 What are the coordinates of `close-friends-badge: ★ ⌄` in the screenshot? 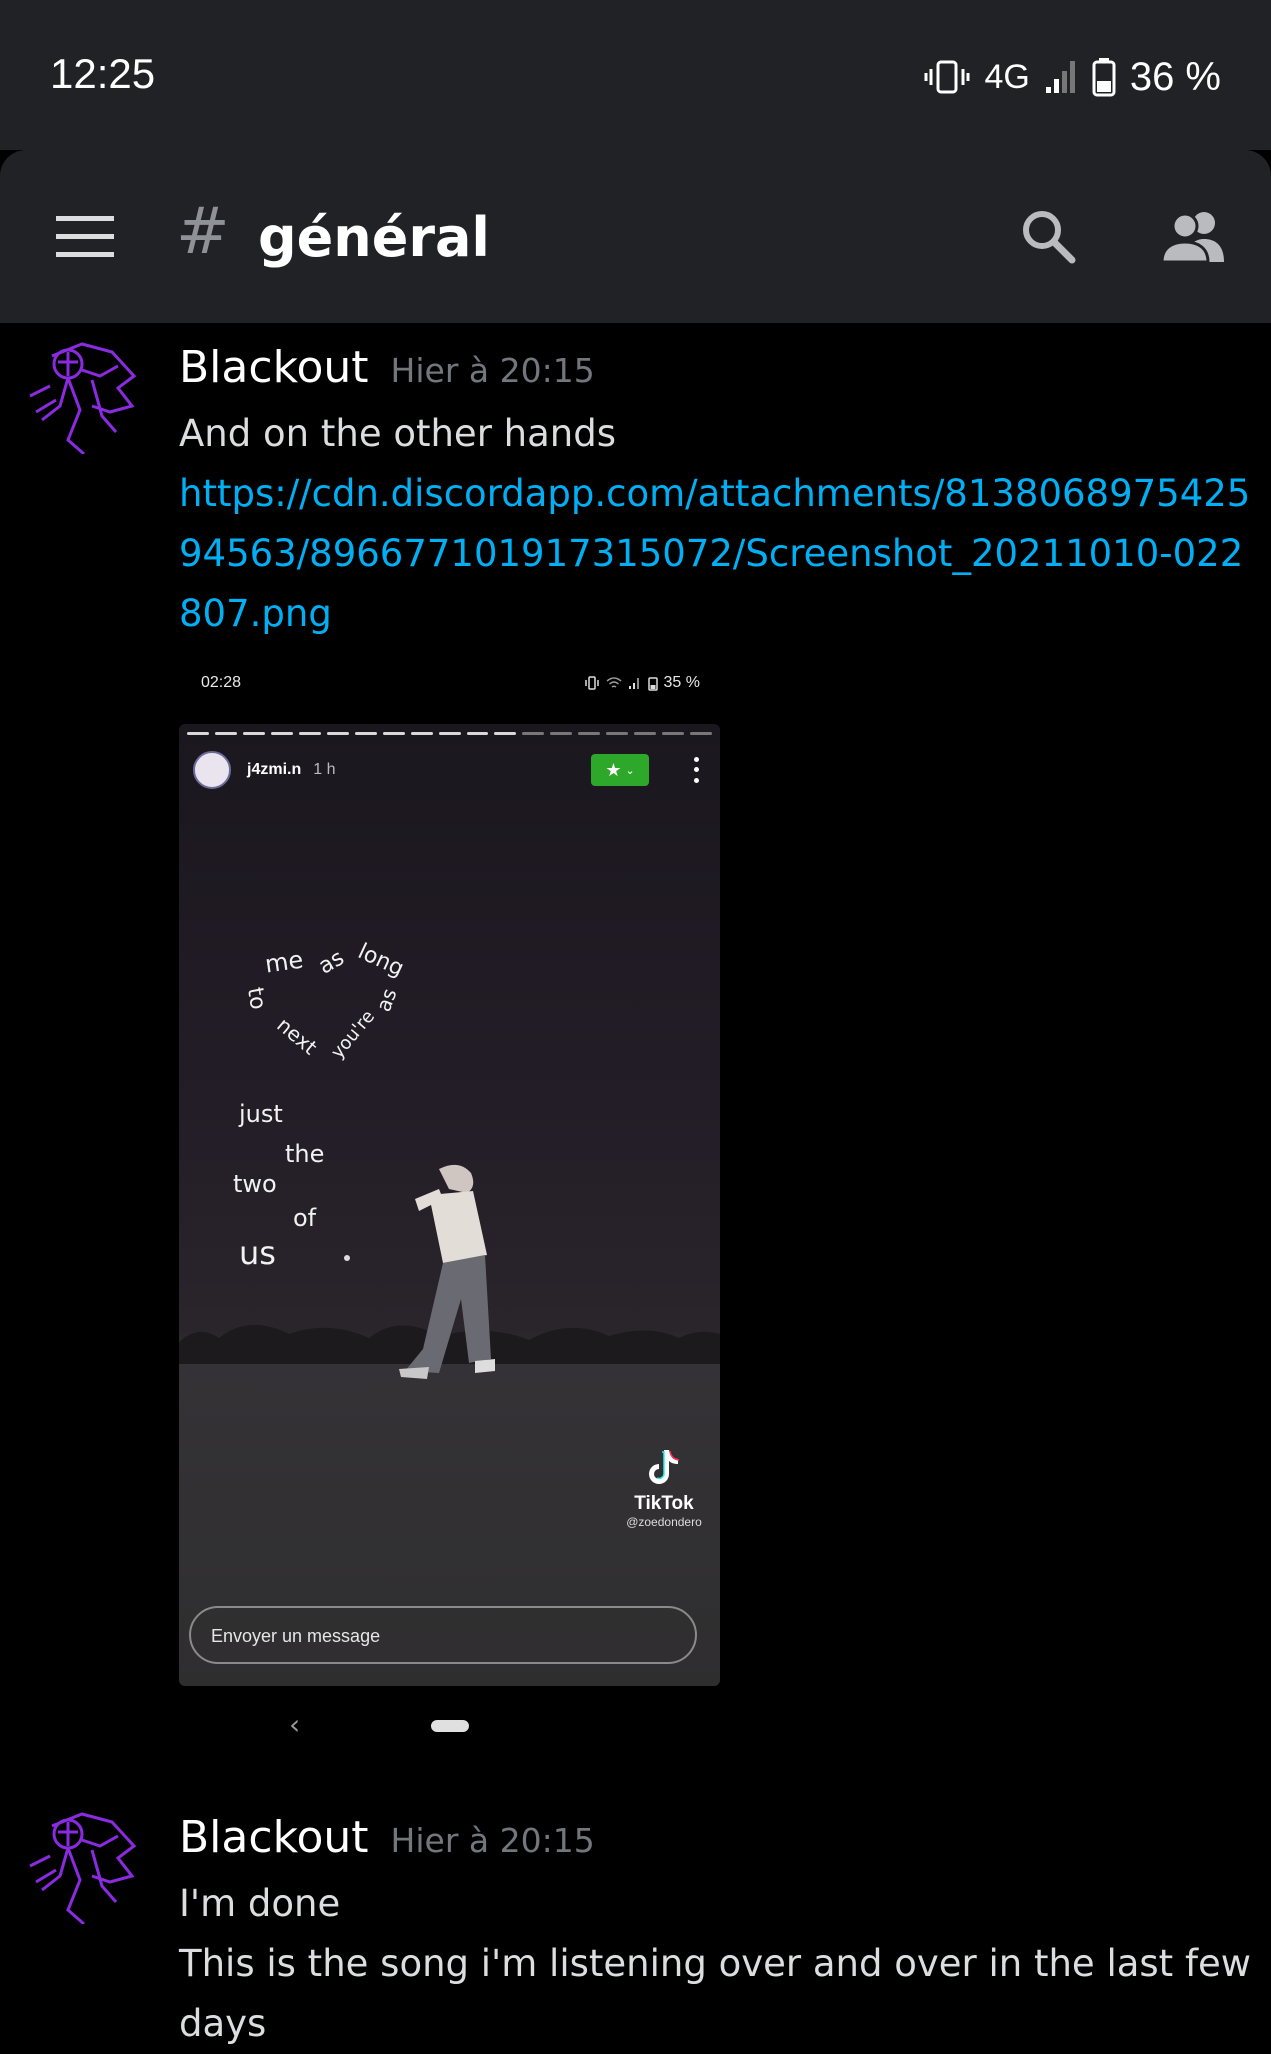 It's located at (620, 770).